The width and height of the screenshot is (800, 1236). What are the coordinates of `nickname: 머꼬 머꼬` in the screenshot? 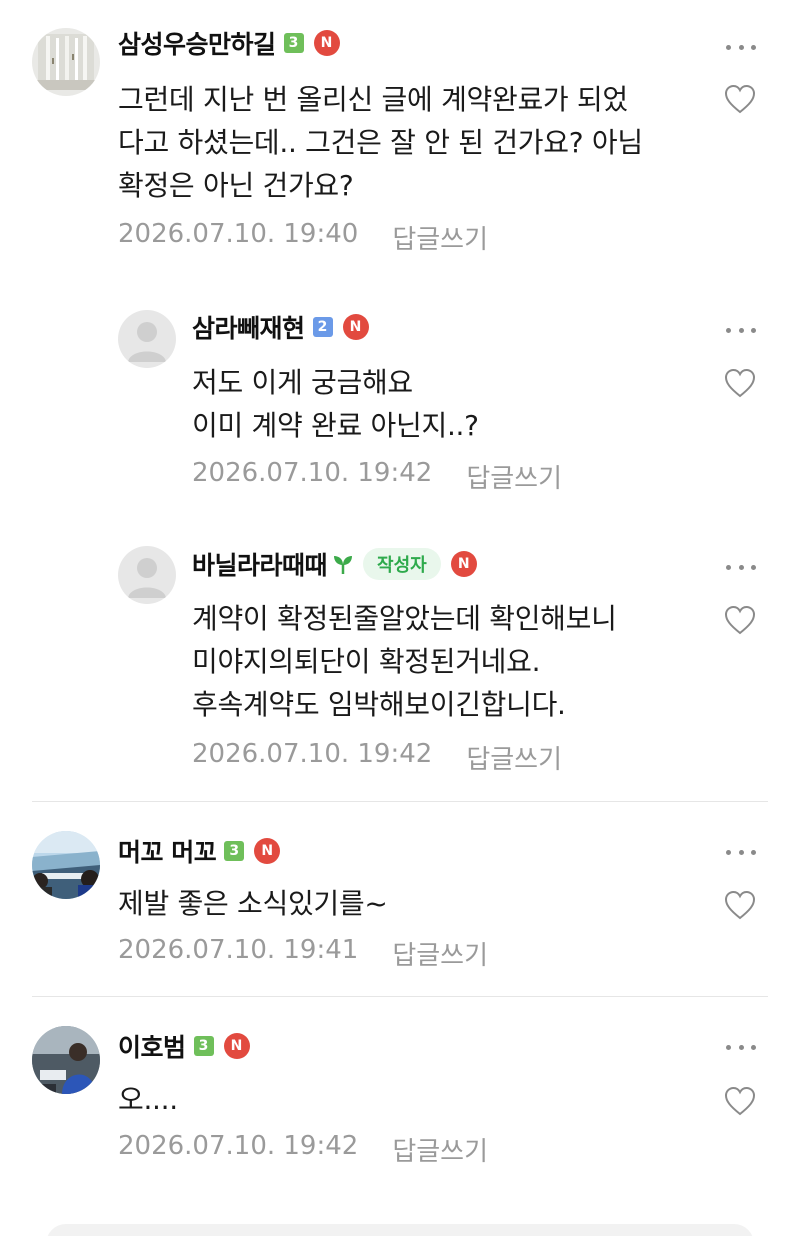 It's located at (167, 851).